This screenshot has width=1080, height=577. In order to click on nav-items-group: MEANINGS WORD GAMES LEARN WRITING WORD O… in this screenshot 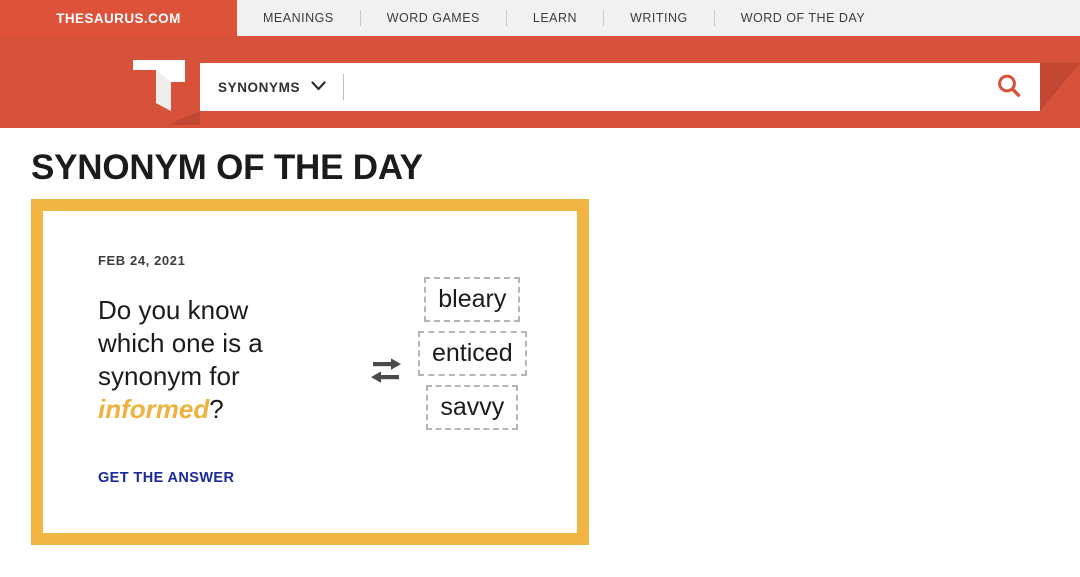, I will do `click(564, 18)`.